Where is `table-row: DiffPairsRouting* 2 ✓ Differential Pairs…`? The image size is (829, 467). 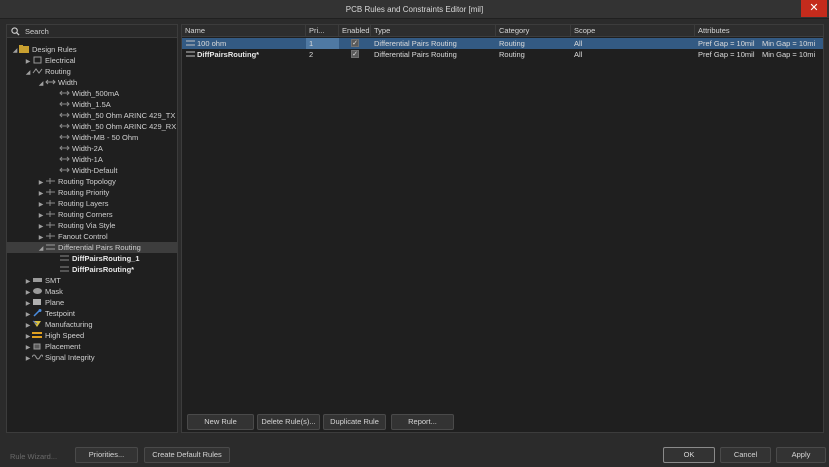
table-row: DiffPairsRouting* 2 ✓ Differential Pairs… is located at coordinates (502, 54).